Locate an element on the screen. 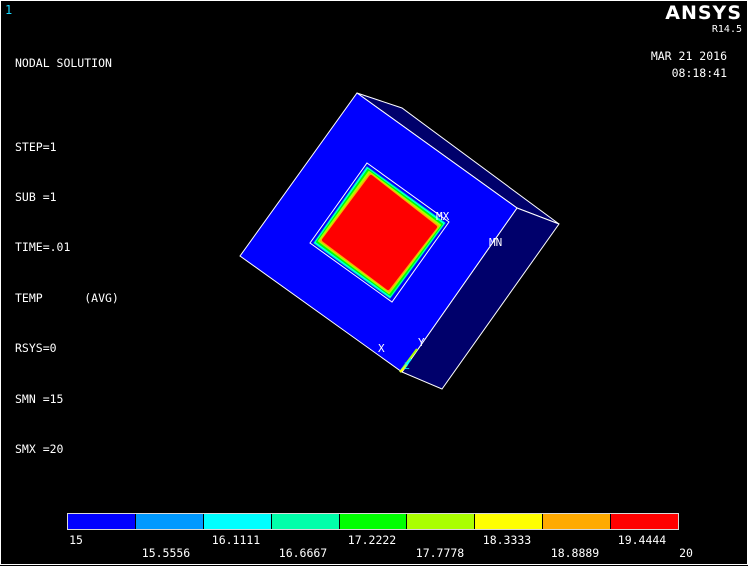  legend-label: 16.1111 is located at coordinates (236, 540).